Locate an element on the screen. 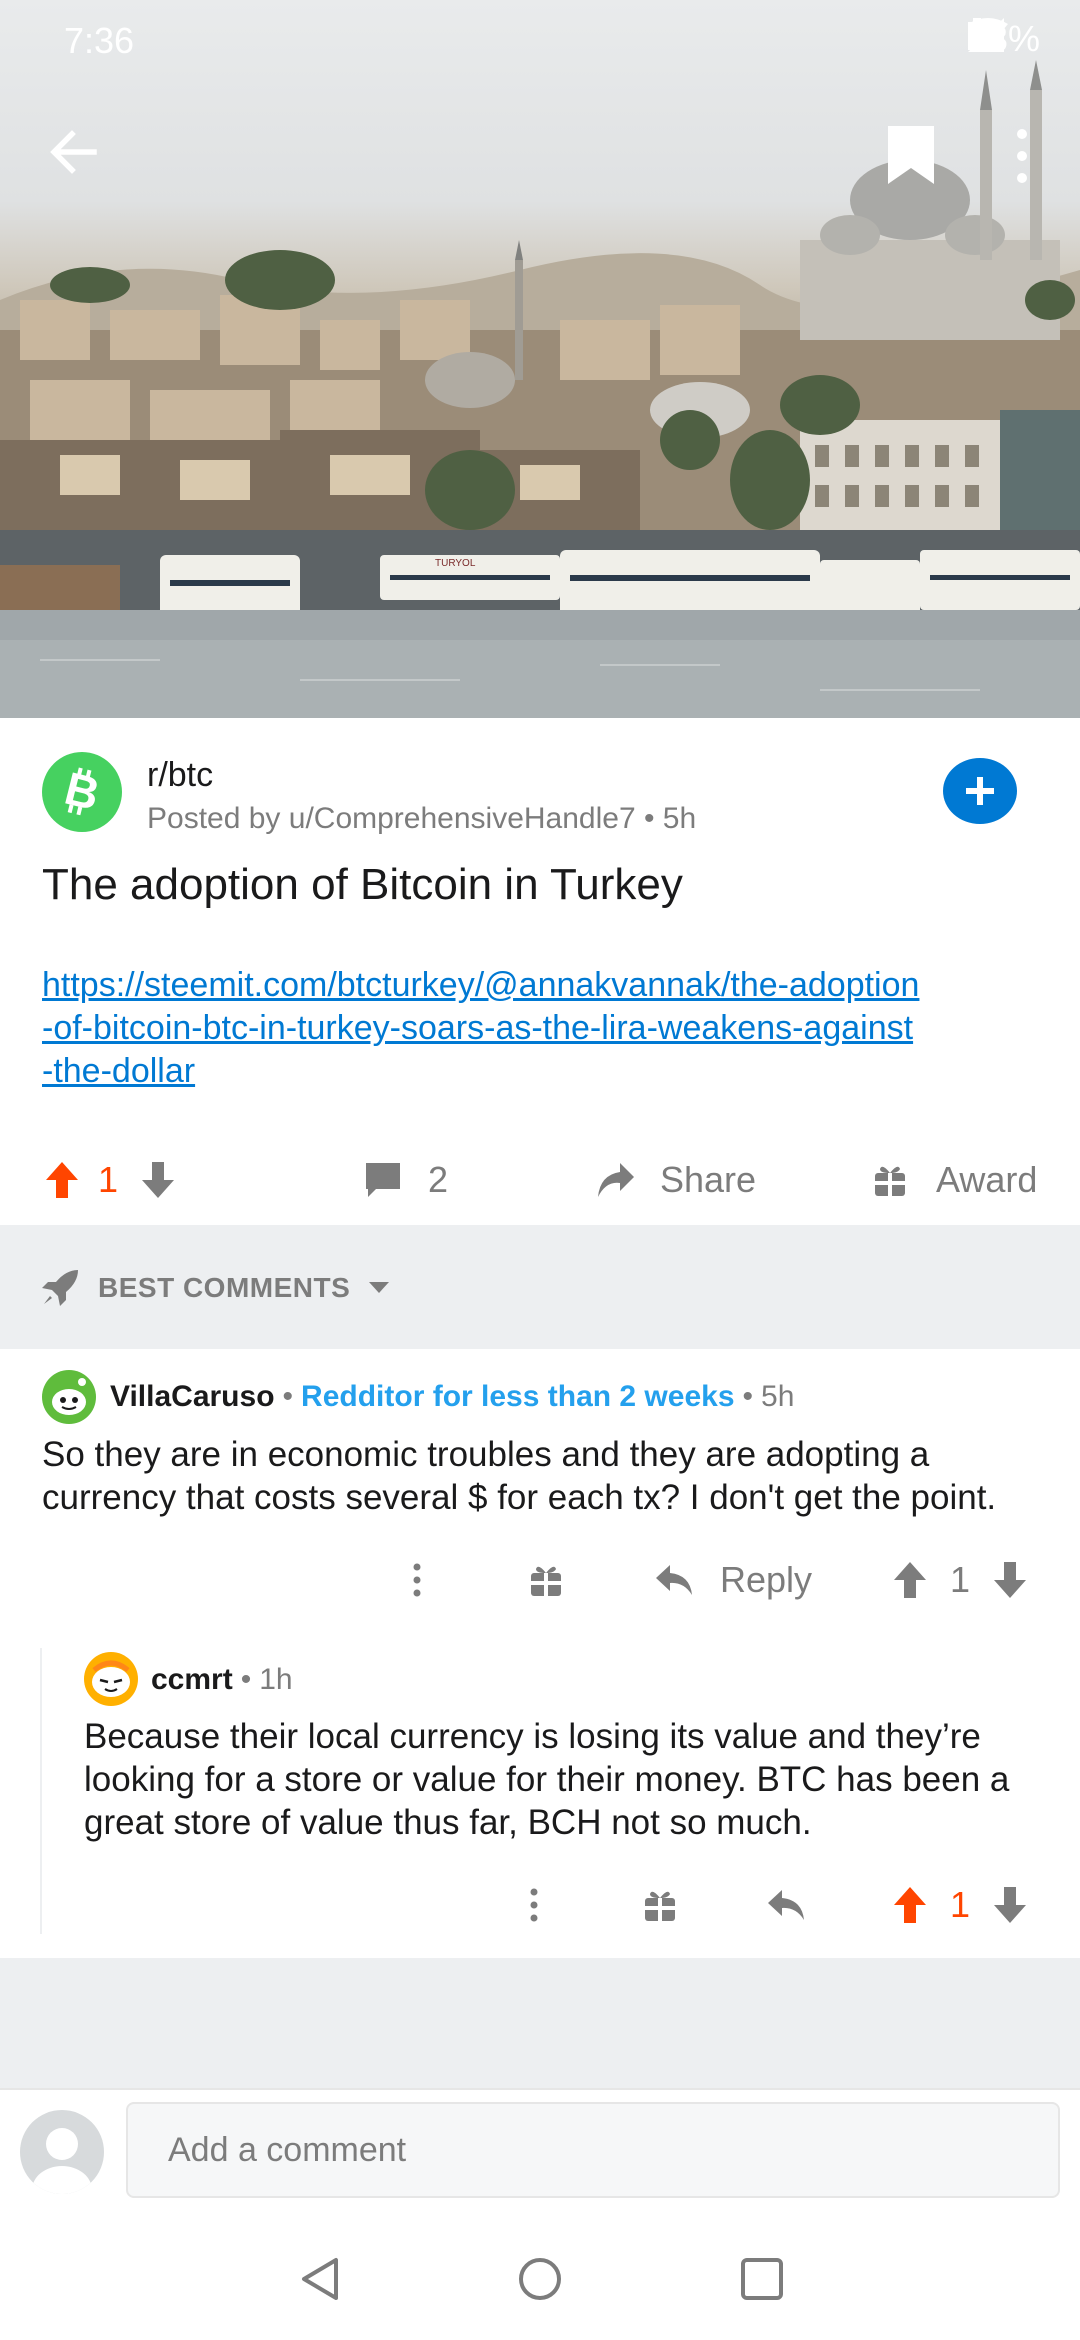 This screenshot has height=2340, width=1080. share-button: Share is located at coordinates (676, 1180).